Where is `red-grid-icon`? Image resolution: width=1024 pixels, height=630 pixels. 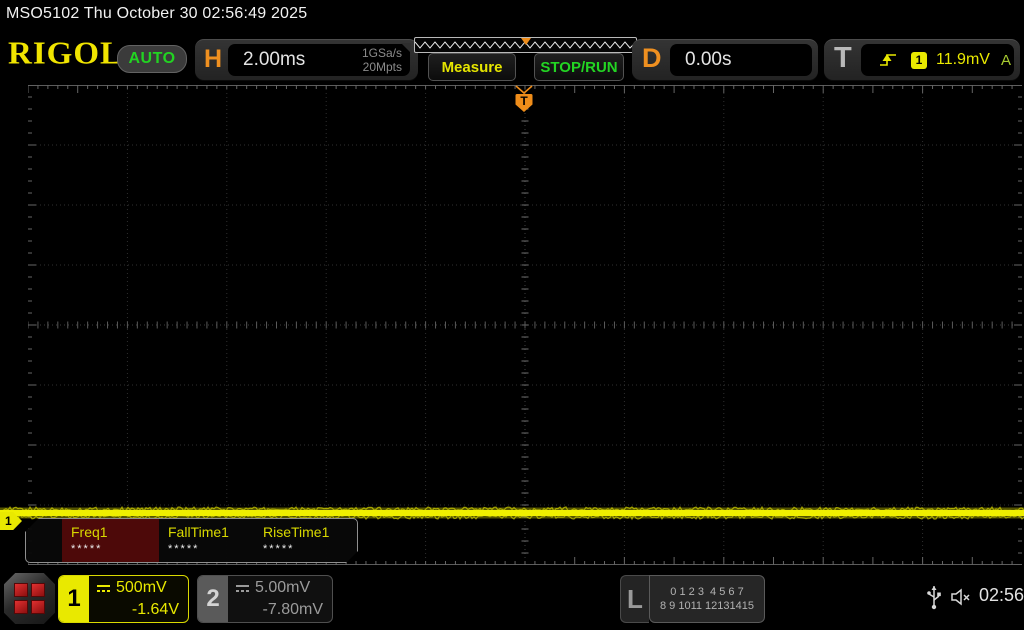
red-grid-icon is located at coordinates (29, 598).